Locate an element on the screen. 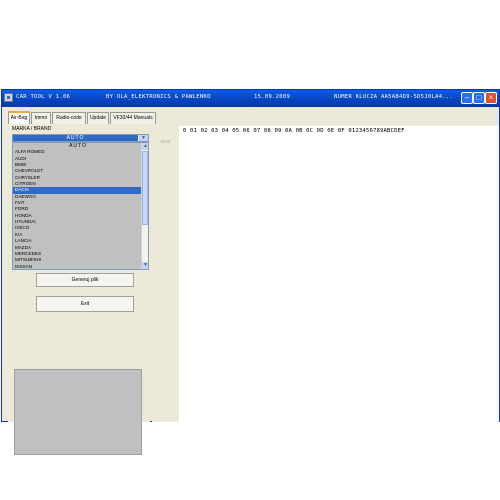  offset-column-header is located at coordinates (165, 132).